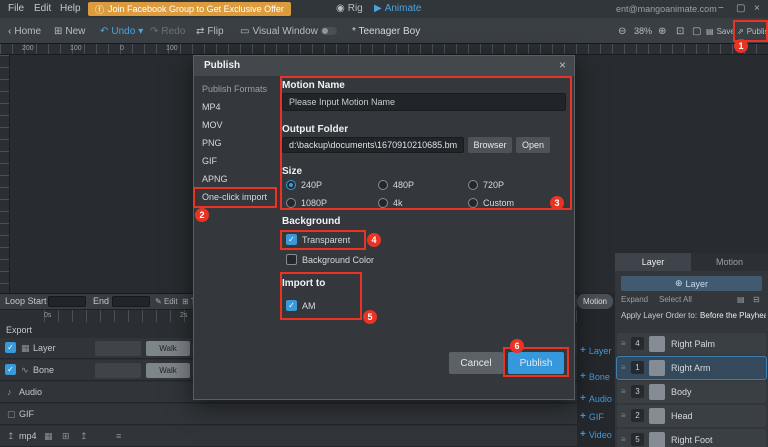 The width and height of the screenshot is (768, 447). I want to click on account-email: ent@mangoanimate.com, so click(666, 9).